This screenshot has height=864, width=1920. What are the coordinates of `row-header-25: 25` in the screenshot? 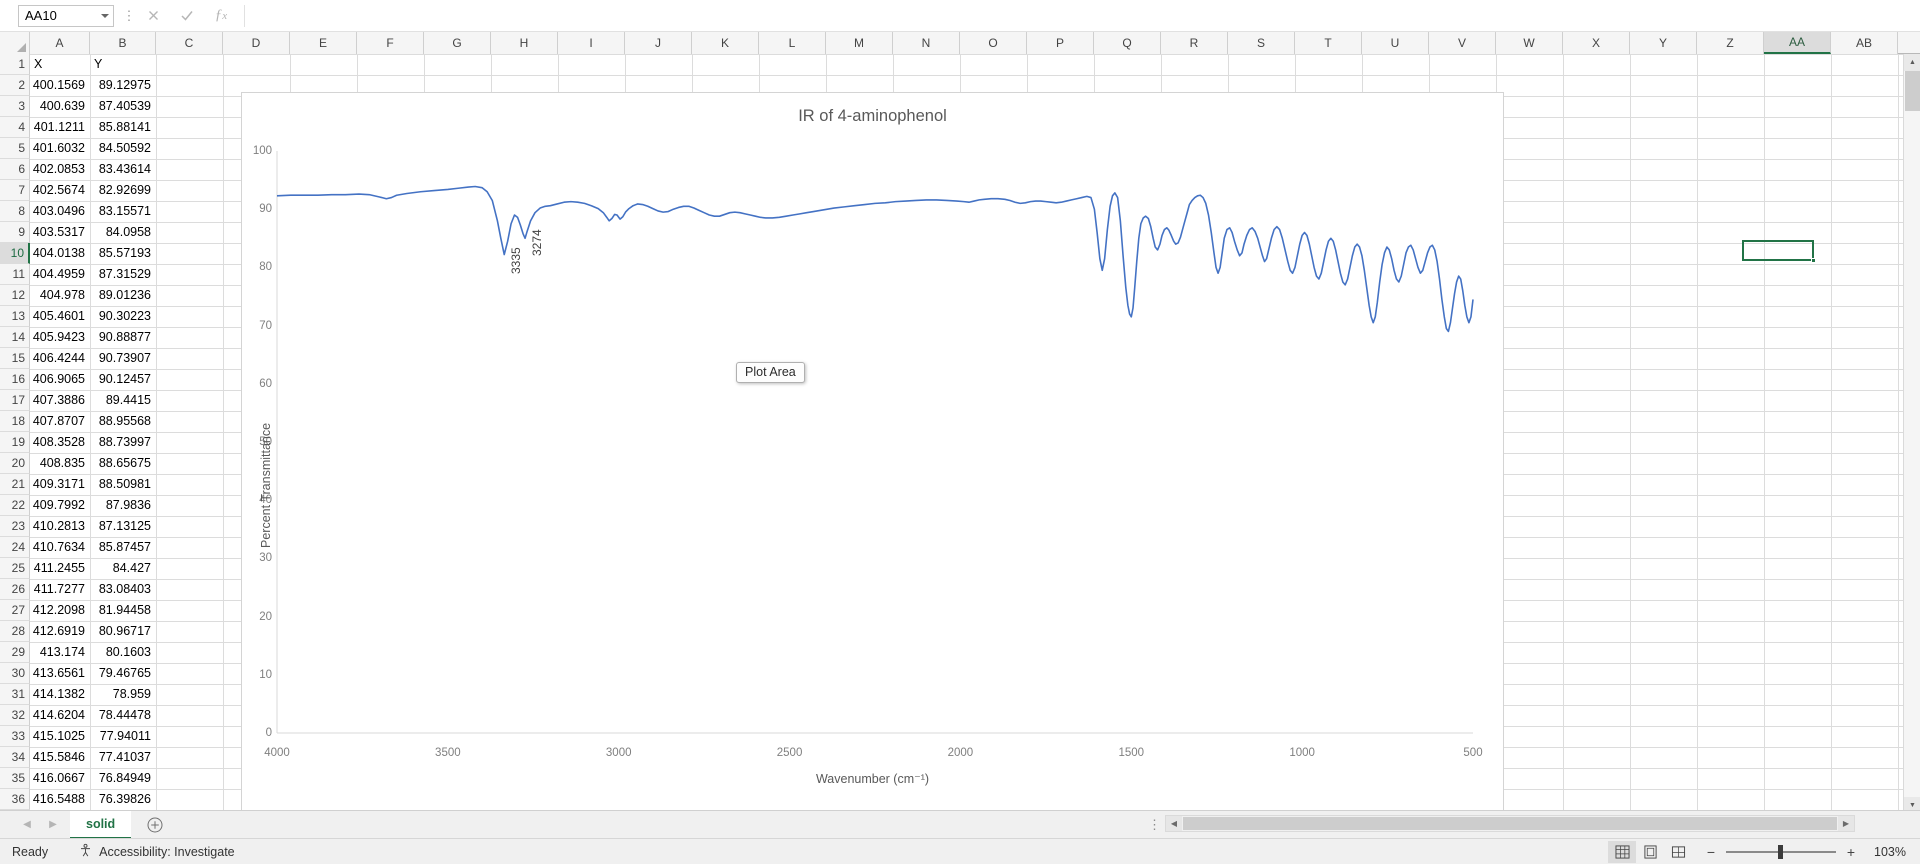 It's located at (15, 568).